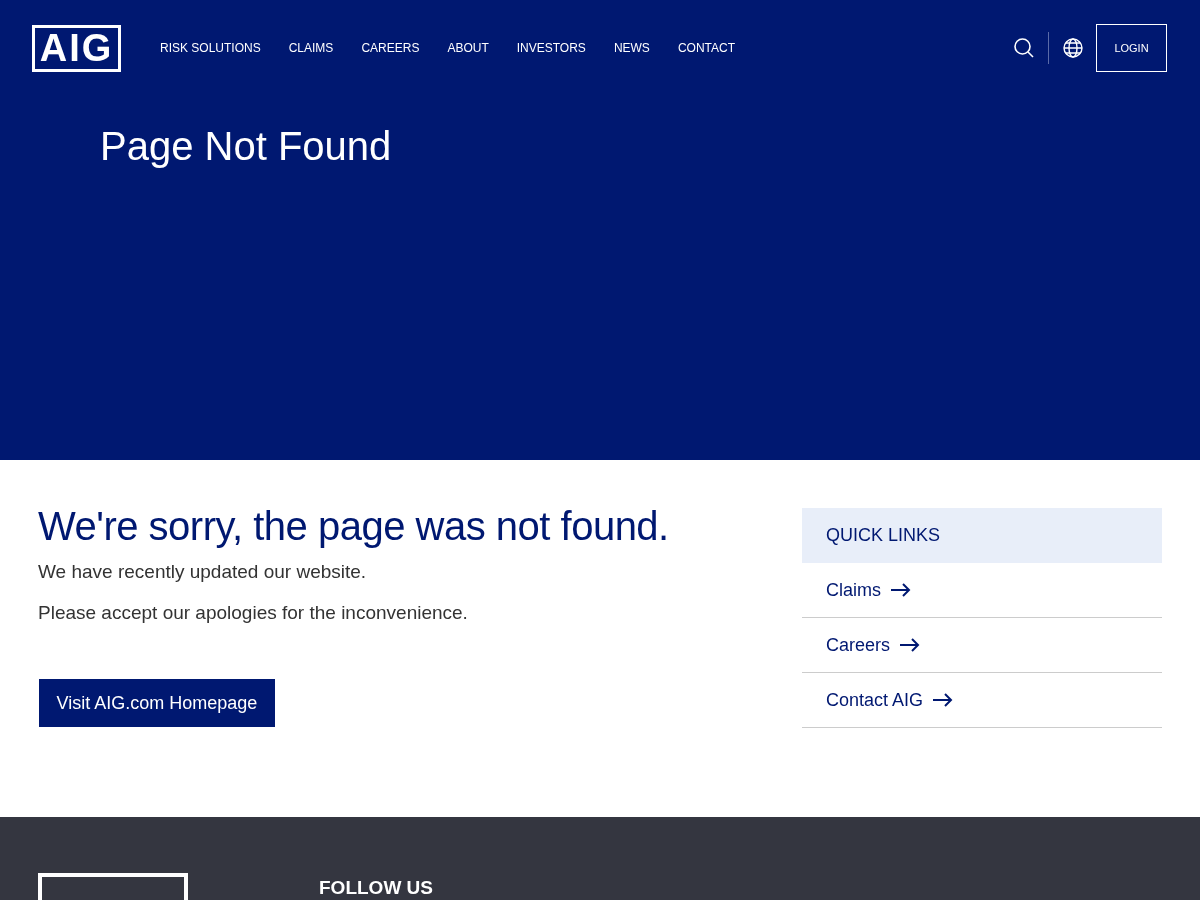 Image resolution: width=1200 pixels, height=900 pixels. I want to click on nav-link: NEWS, so click(631, 48).